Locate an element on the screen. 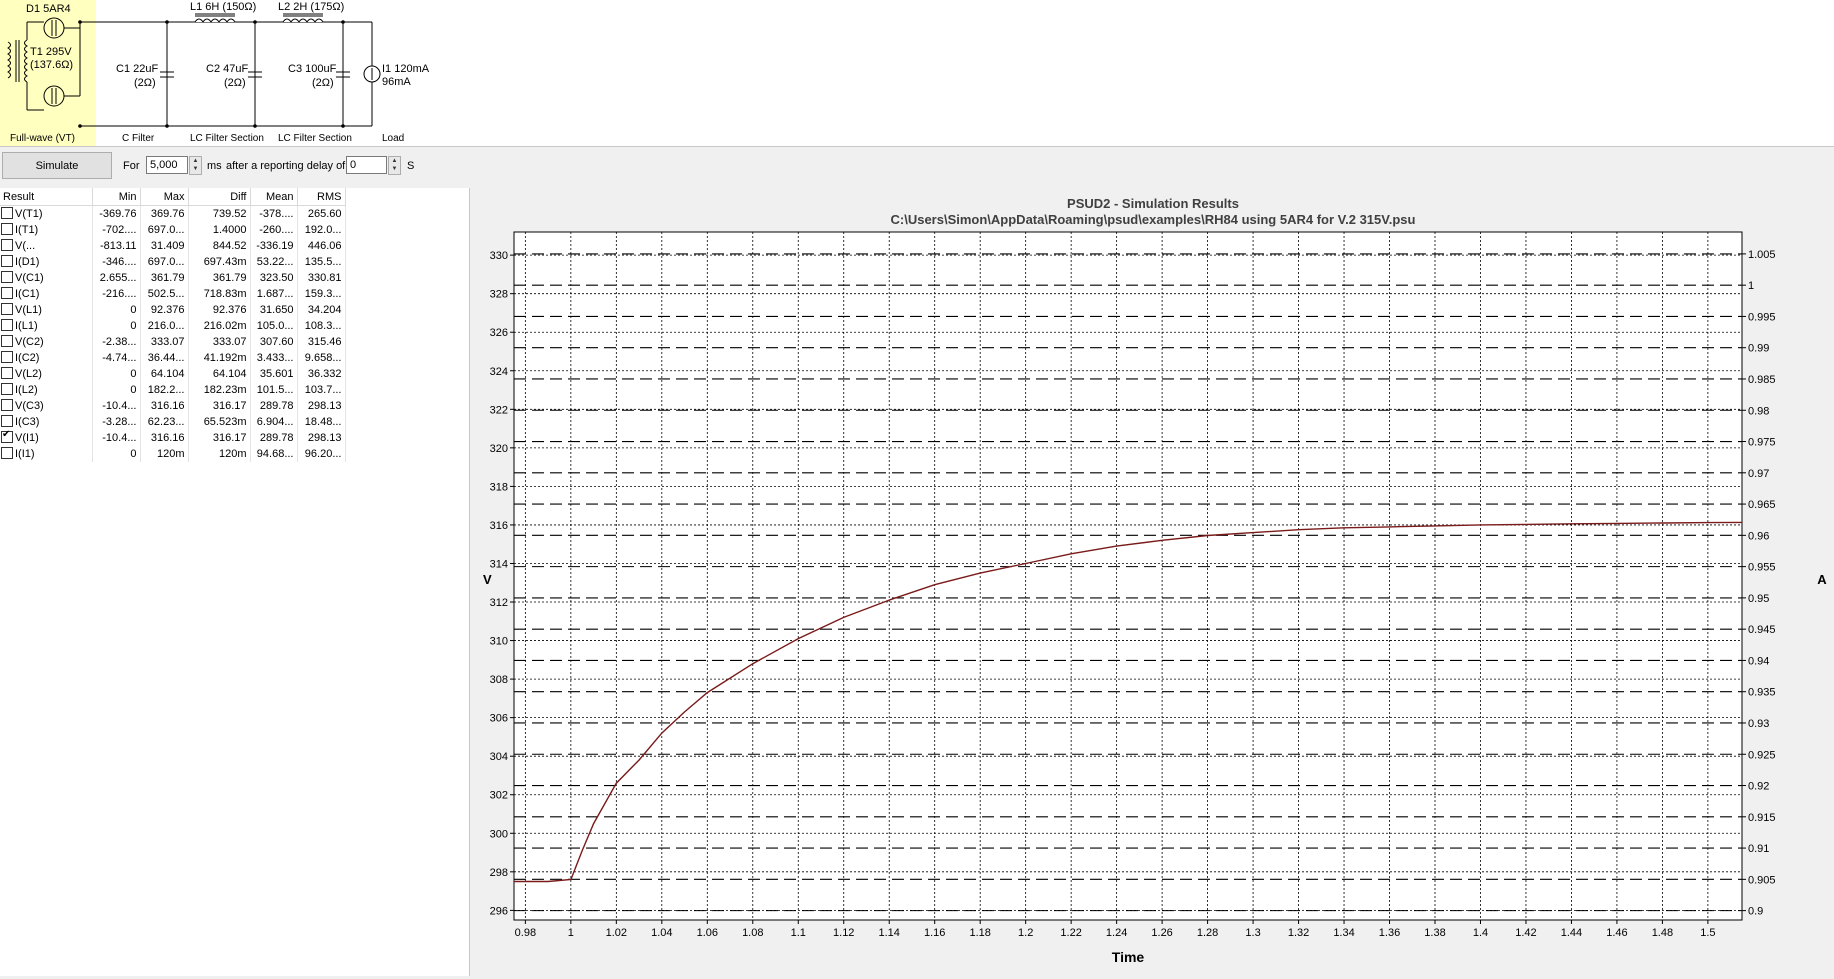  col-header-max: Max is located at coordinates (164, 197).